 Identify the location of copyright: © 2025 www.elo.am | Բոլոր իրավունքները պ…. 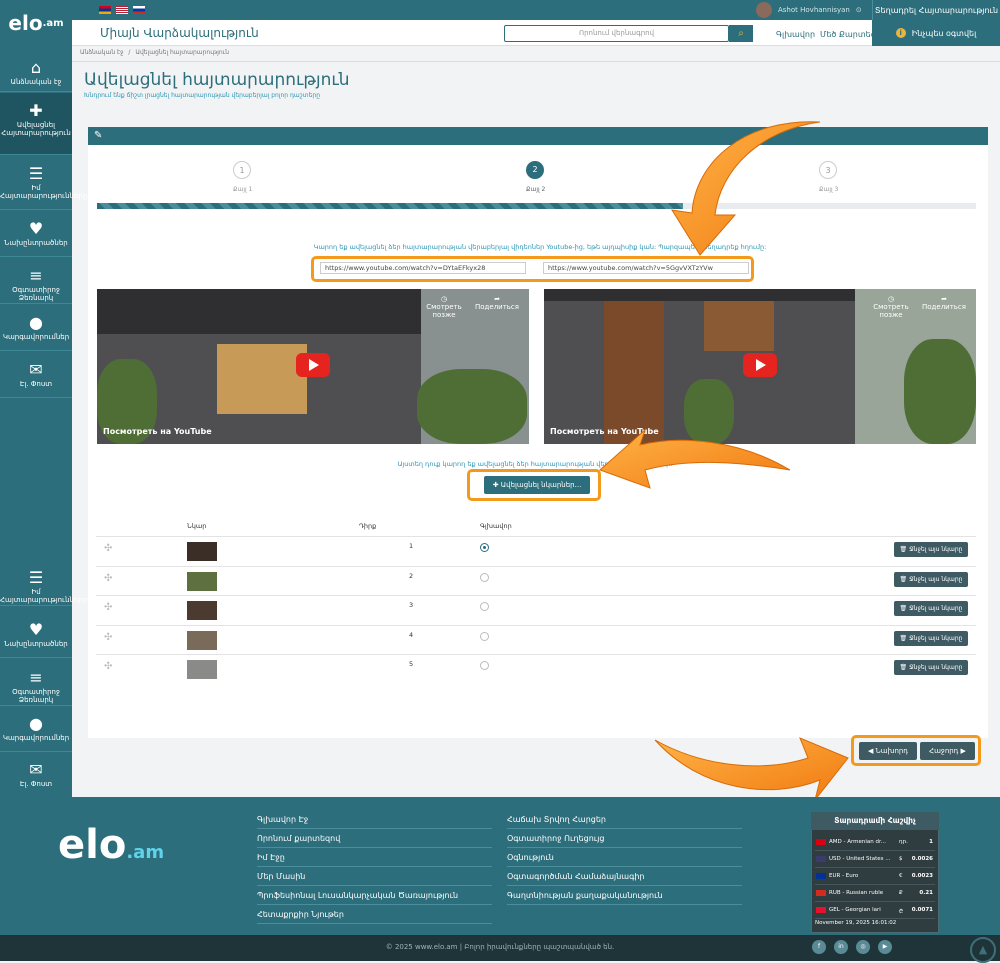
(500, 947).